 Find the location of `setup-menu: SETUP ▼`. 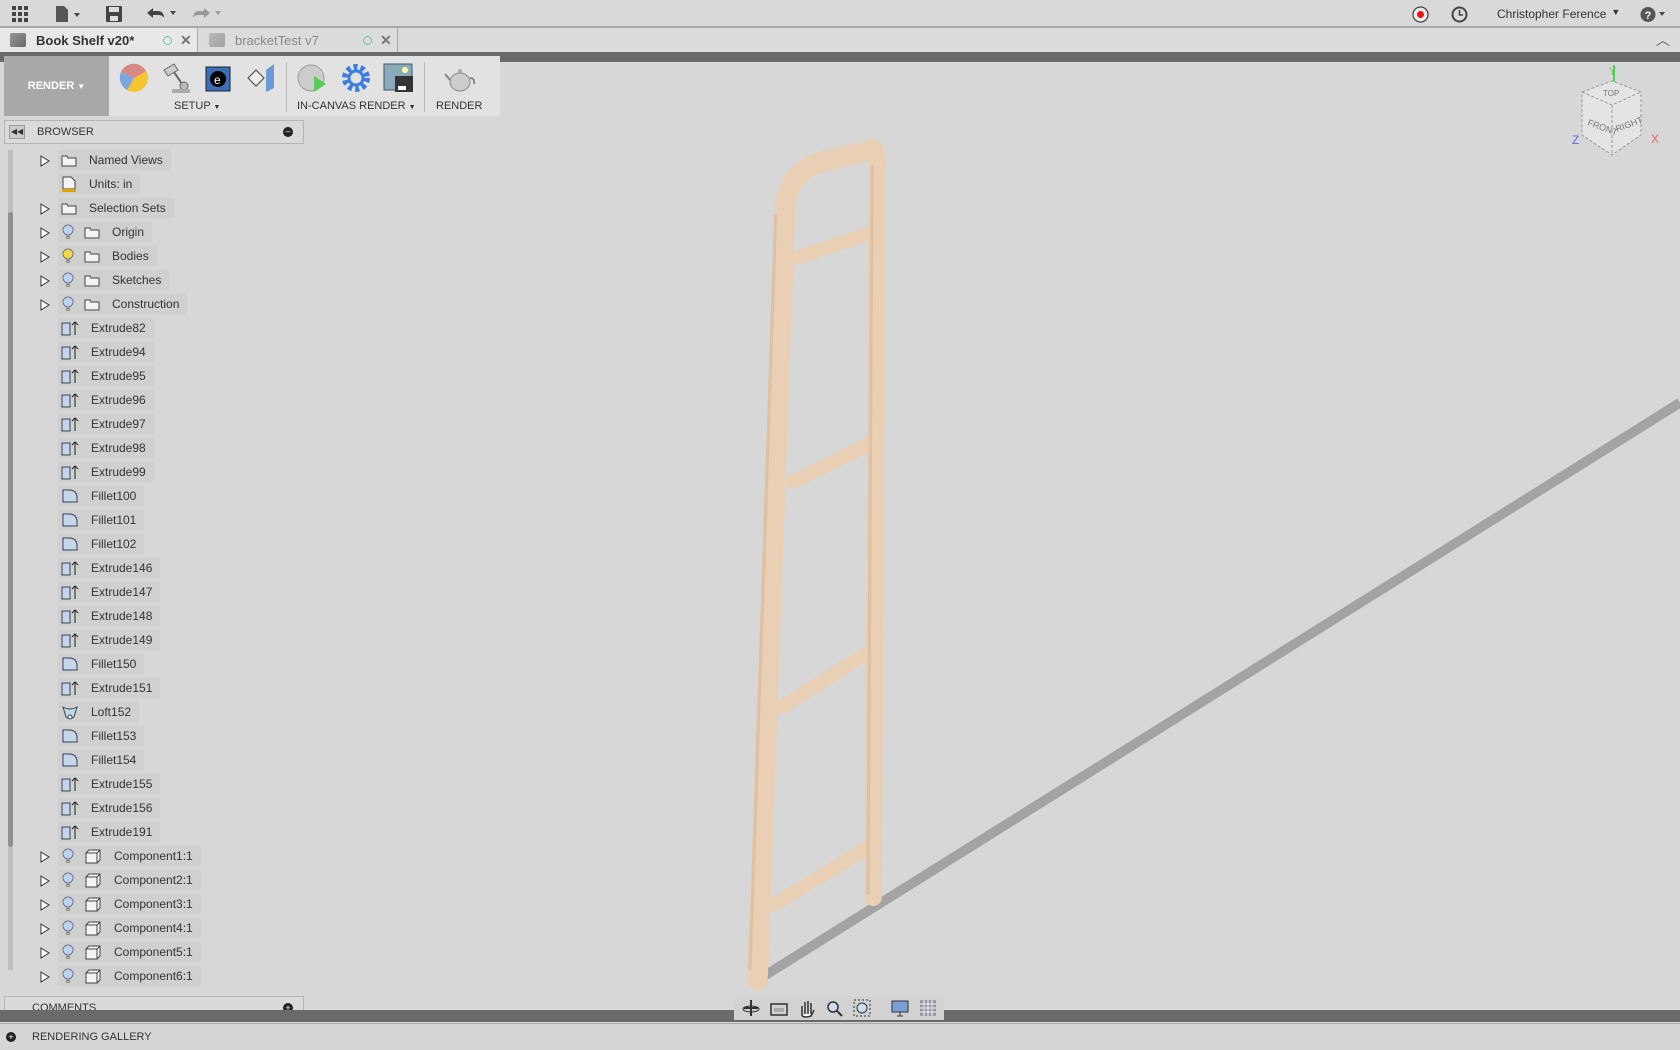

setup-menu: SETUP ▼ is located at coordinates (197, 106).